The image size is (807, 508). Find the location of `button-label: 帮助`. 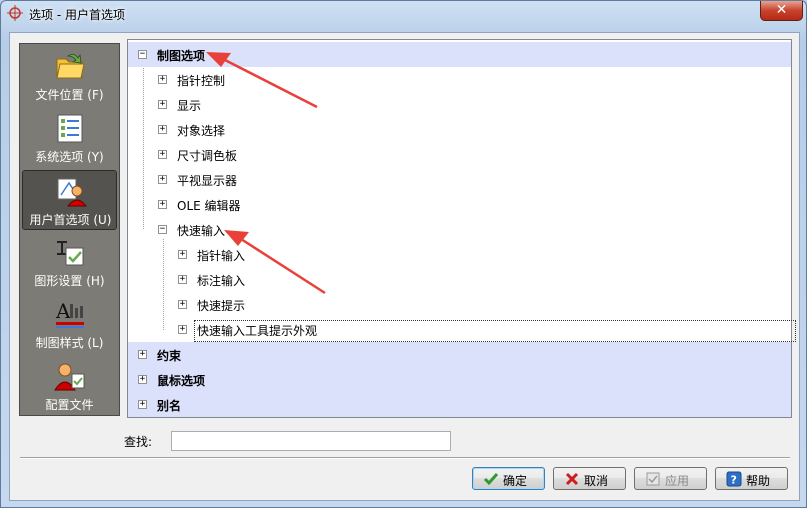

button-label: 帮助 is located at coordinates (758, 481).